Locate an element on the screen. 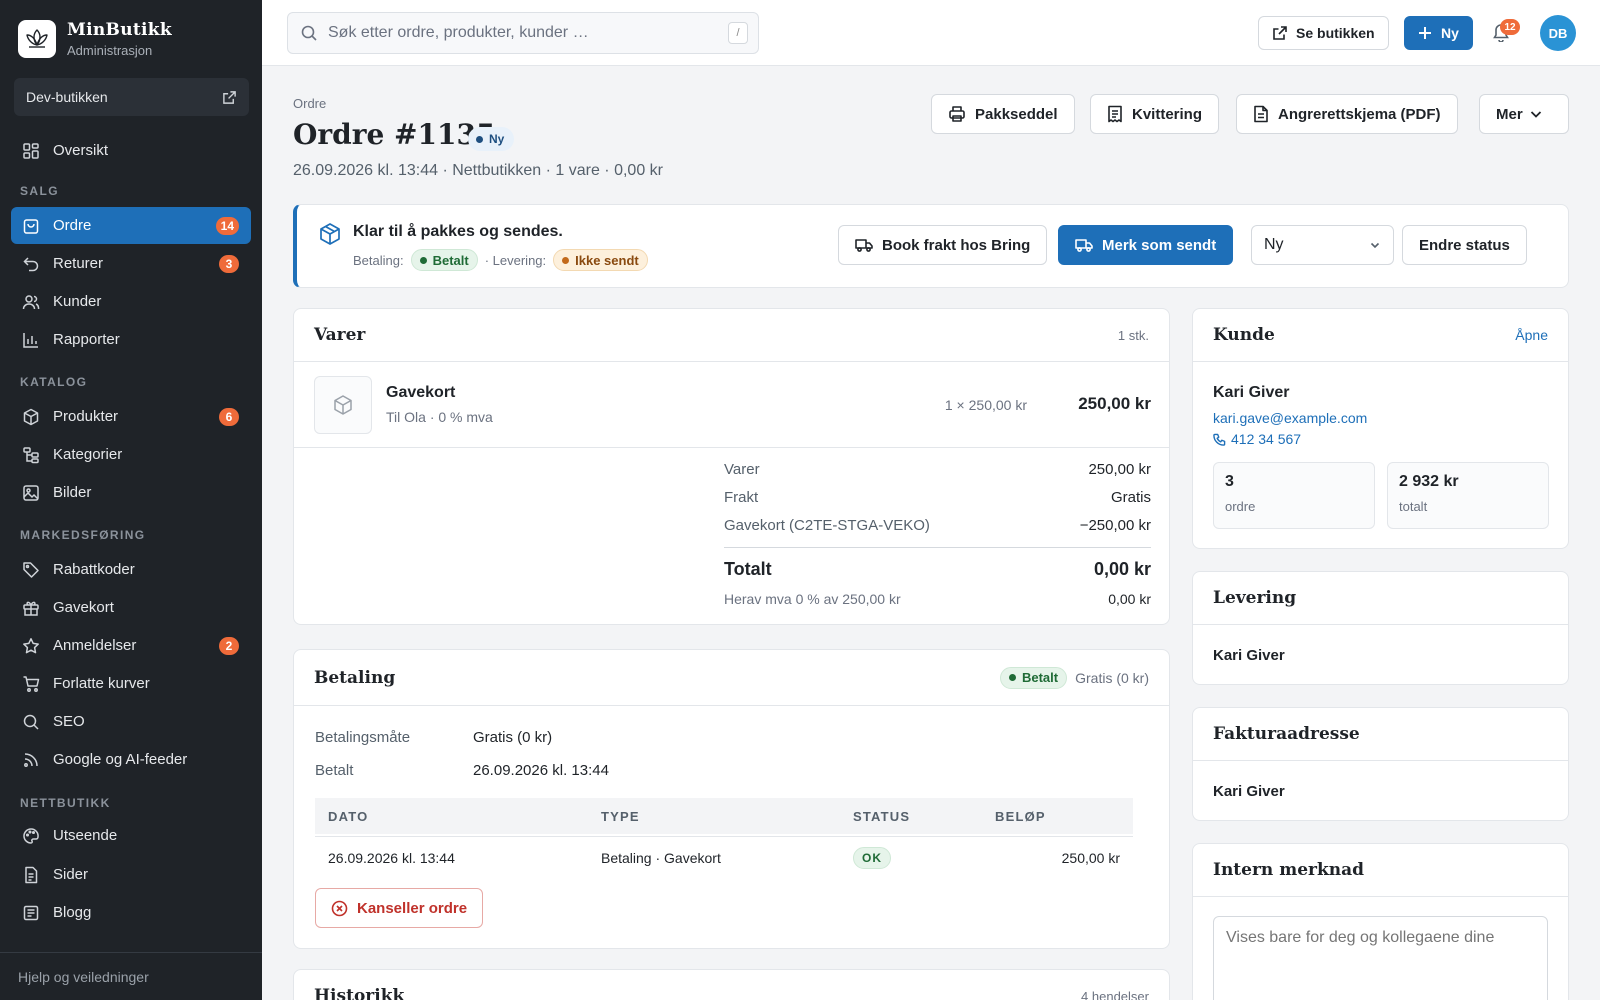  top-bar: / Se butikken Ny 12 DB is located at coordinates (931, 33).